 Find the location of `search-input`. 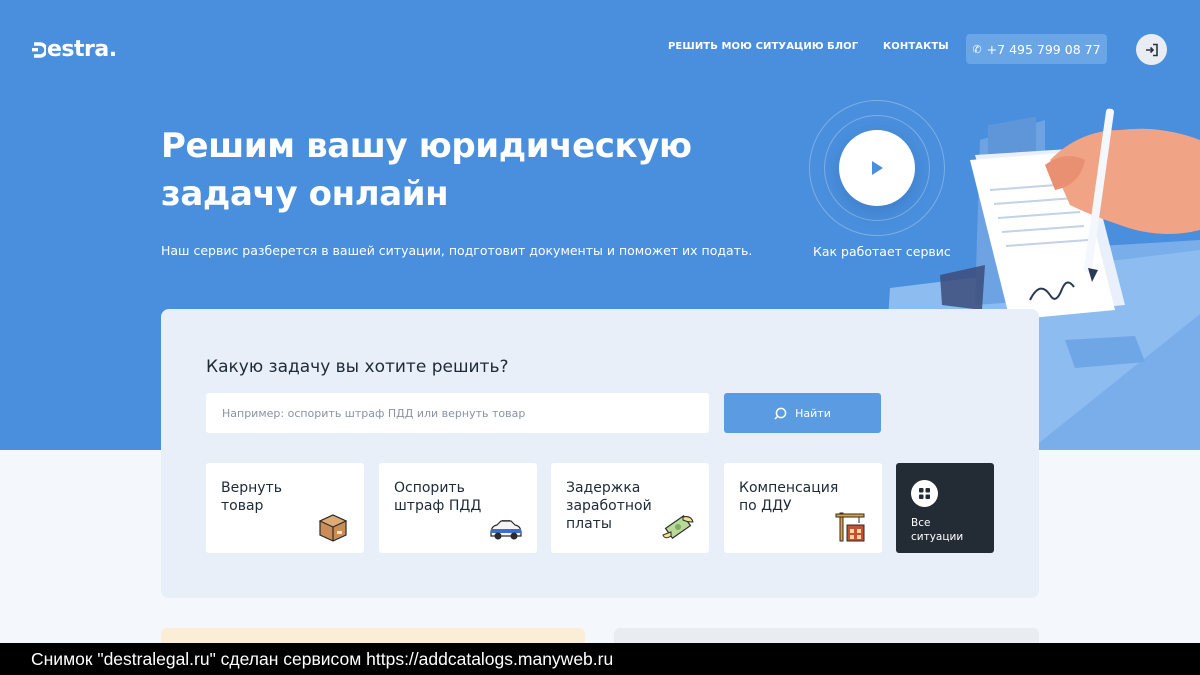

search-input is located at coordinates (457, 413).